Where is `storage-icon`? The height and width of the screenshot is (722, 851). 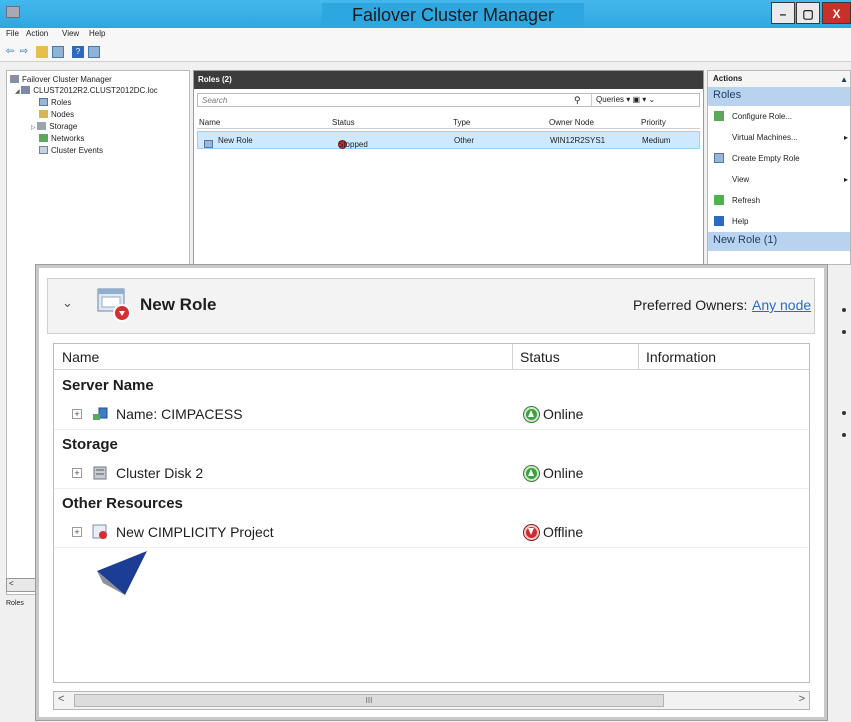
storage-icon is located at coordinates (42, 126).